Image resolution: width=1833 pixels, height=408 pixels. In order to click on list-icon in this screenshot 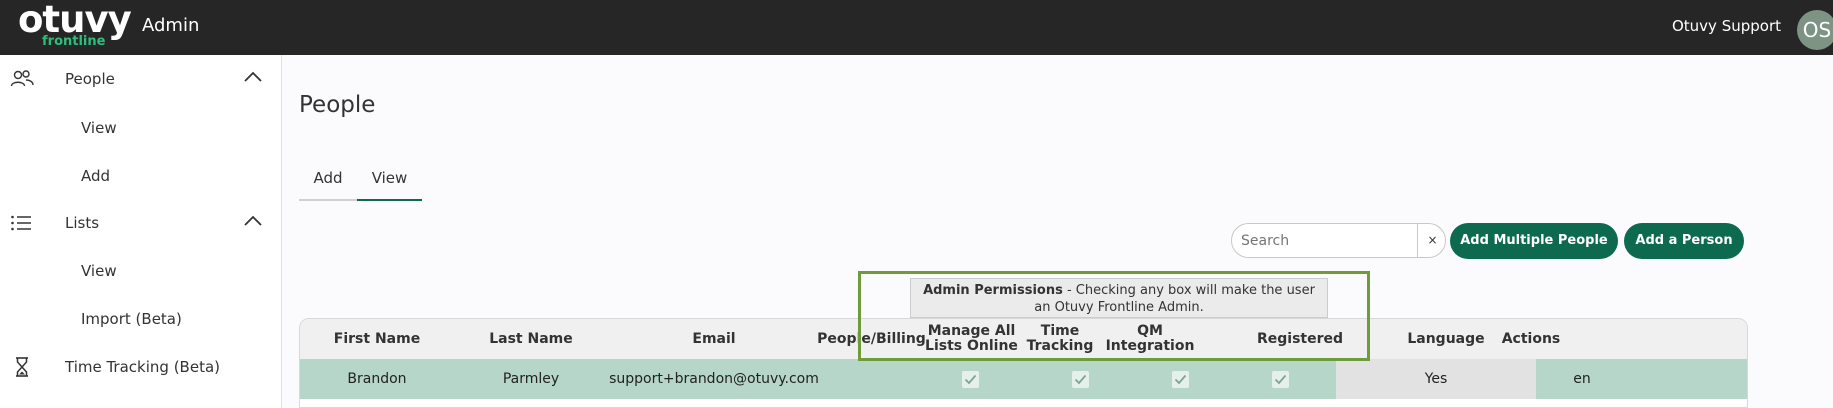, I will do `click(21, 223)`.